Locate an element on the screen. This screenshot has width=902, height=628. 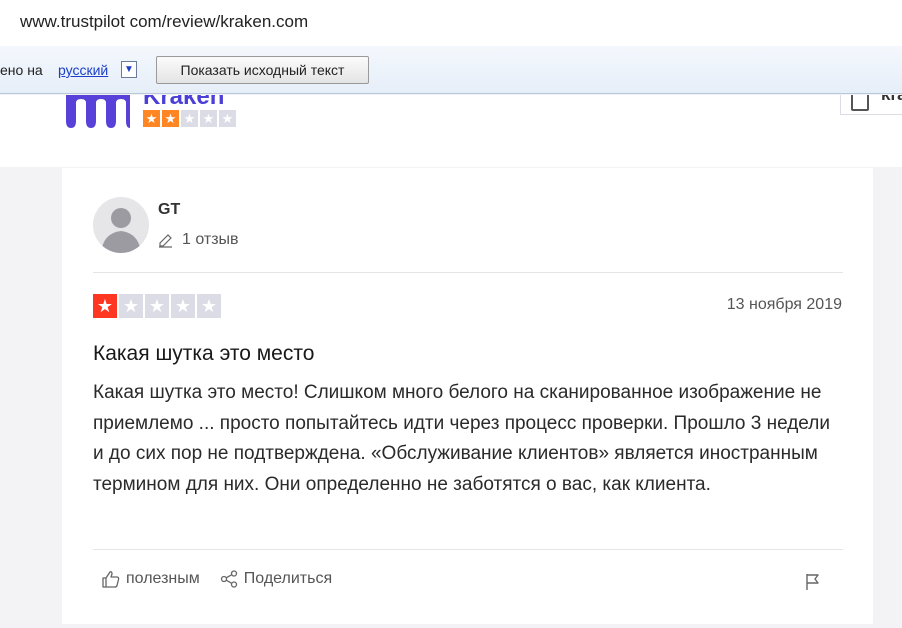
flag-icon is located at coordinates (813, 582).